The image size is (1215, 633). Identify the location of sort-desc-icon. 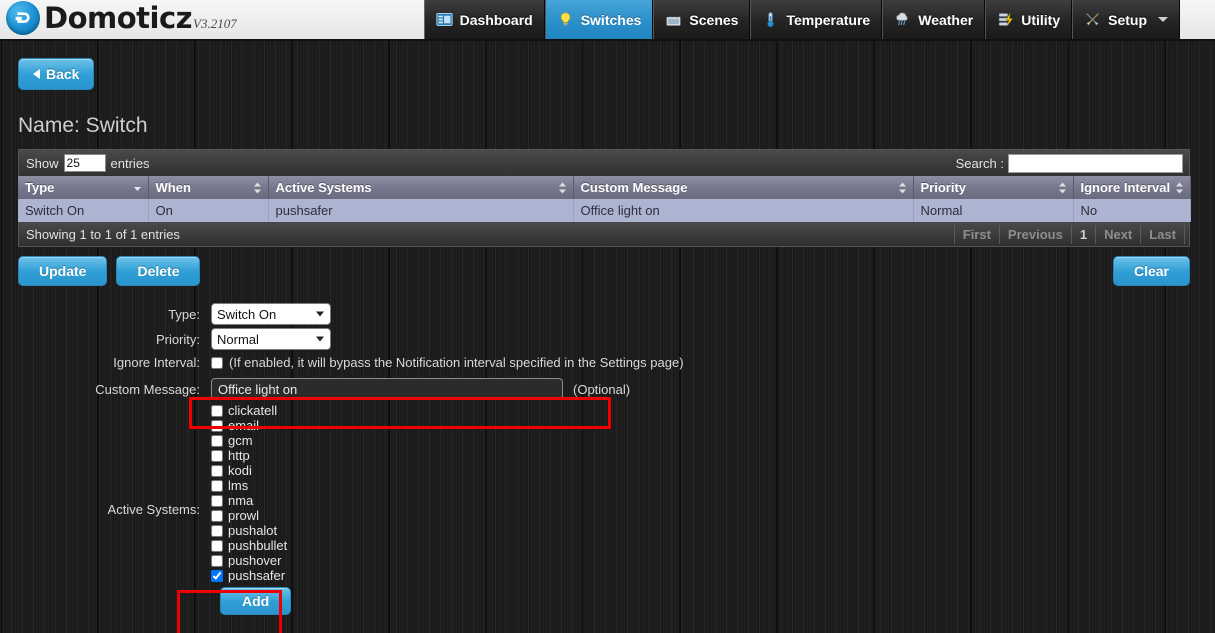
(137, 188).